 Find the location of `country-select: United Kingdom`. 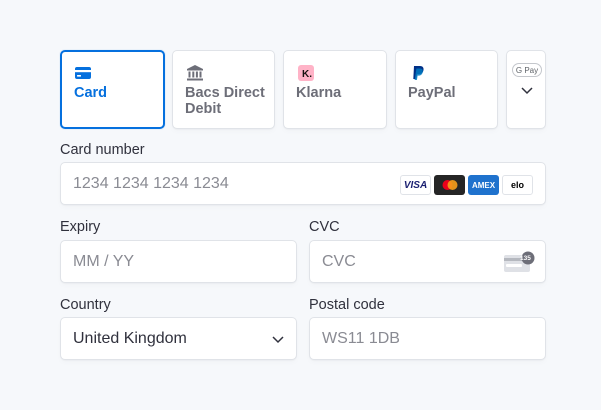

country-select: United Kingdom is located at coordinates (178, 338).